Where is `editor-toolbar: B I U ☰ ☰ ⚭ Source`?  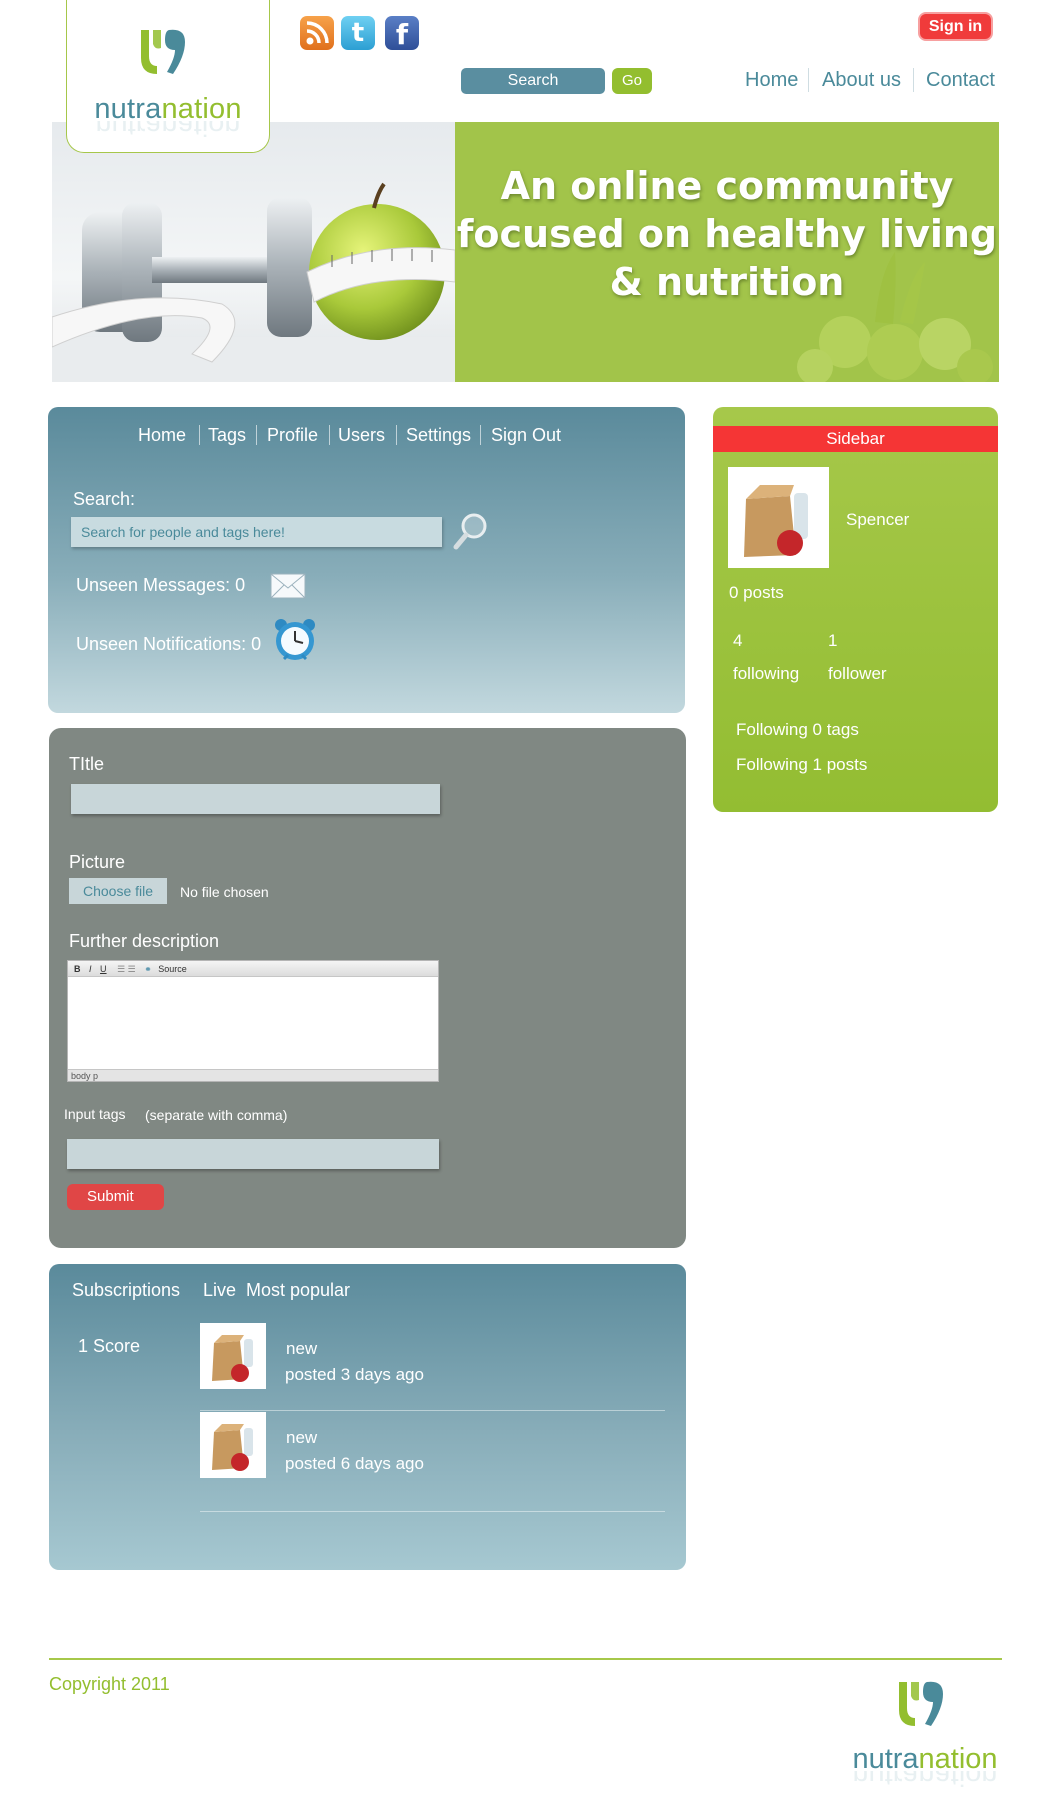 editor-toolbar: B I U ☰ ☰ ⚭ Source is located at coordinates (253, 969).